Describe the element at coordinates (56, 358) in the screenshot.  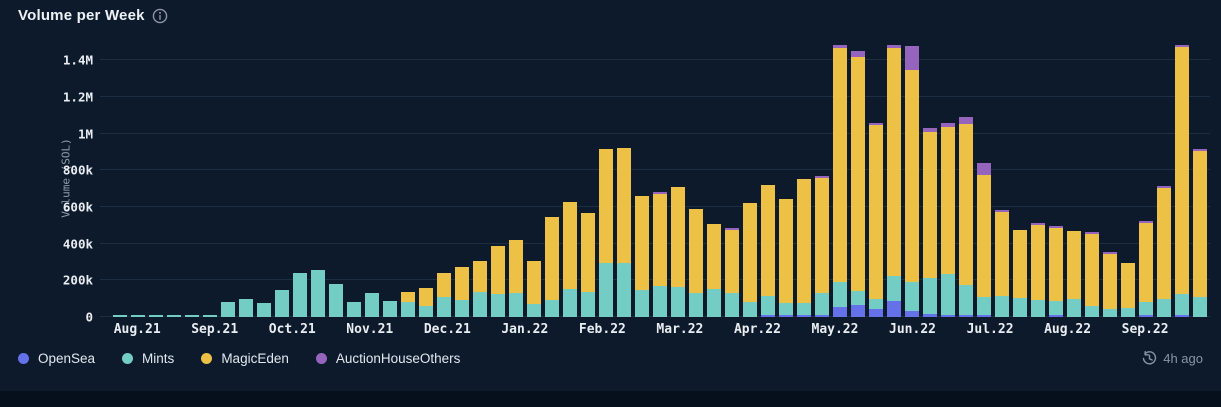
I see `legend-item-opensea: OpenSea` at that location.